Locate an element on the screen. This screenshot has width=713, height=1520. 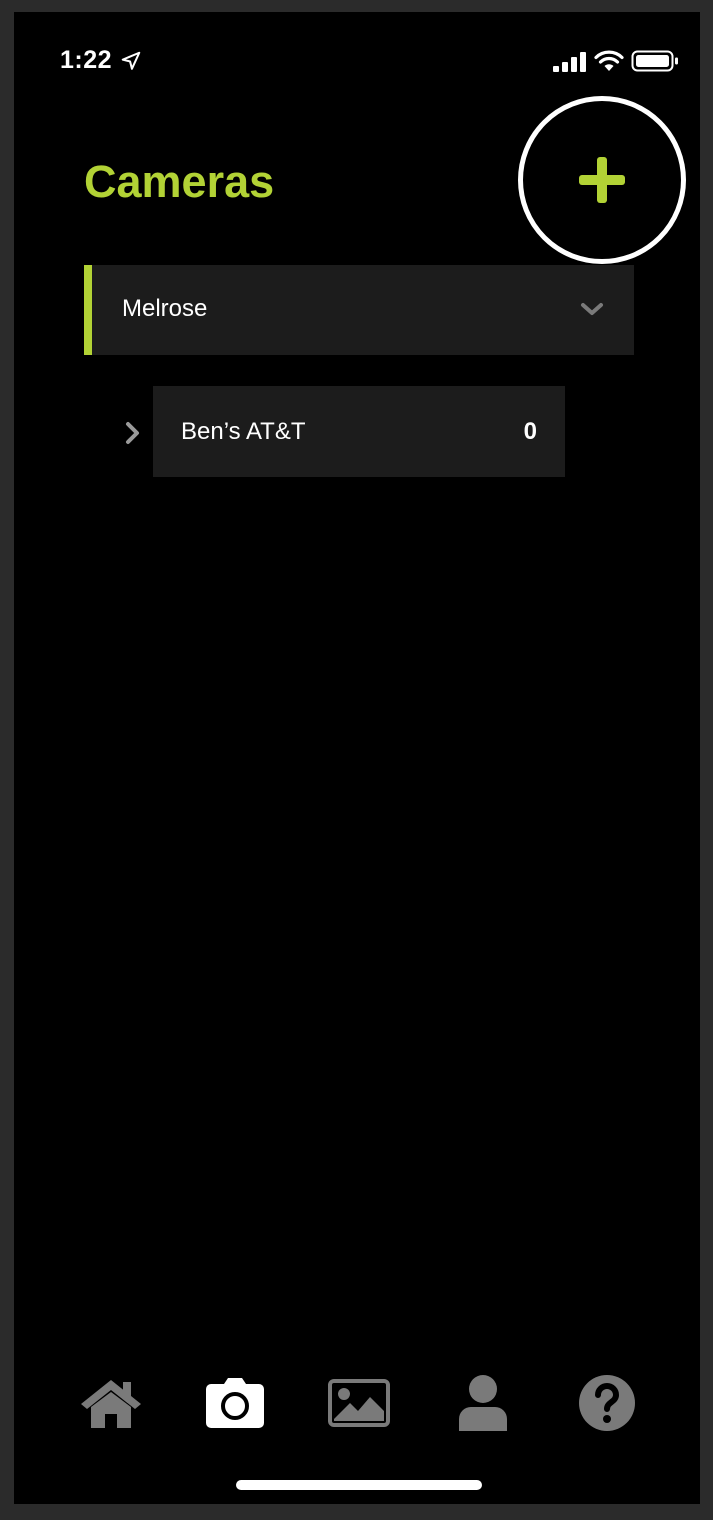
profile-icon is located at coordinates (483, 1403).